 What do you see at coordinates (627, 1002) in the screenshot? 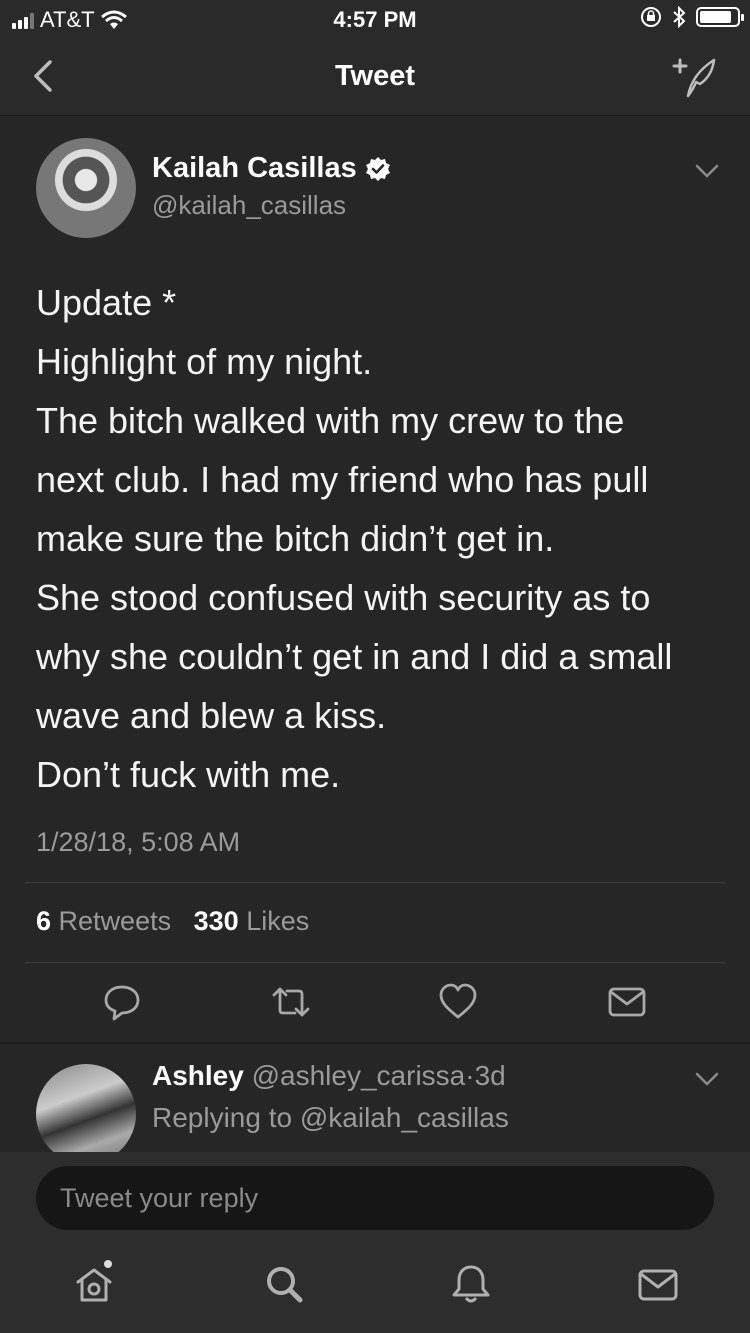
I see `direct-message-icon` at bounding box center [627, 1002].